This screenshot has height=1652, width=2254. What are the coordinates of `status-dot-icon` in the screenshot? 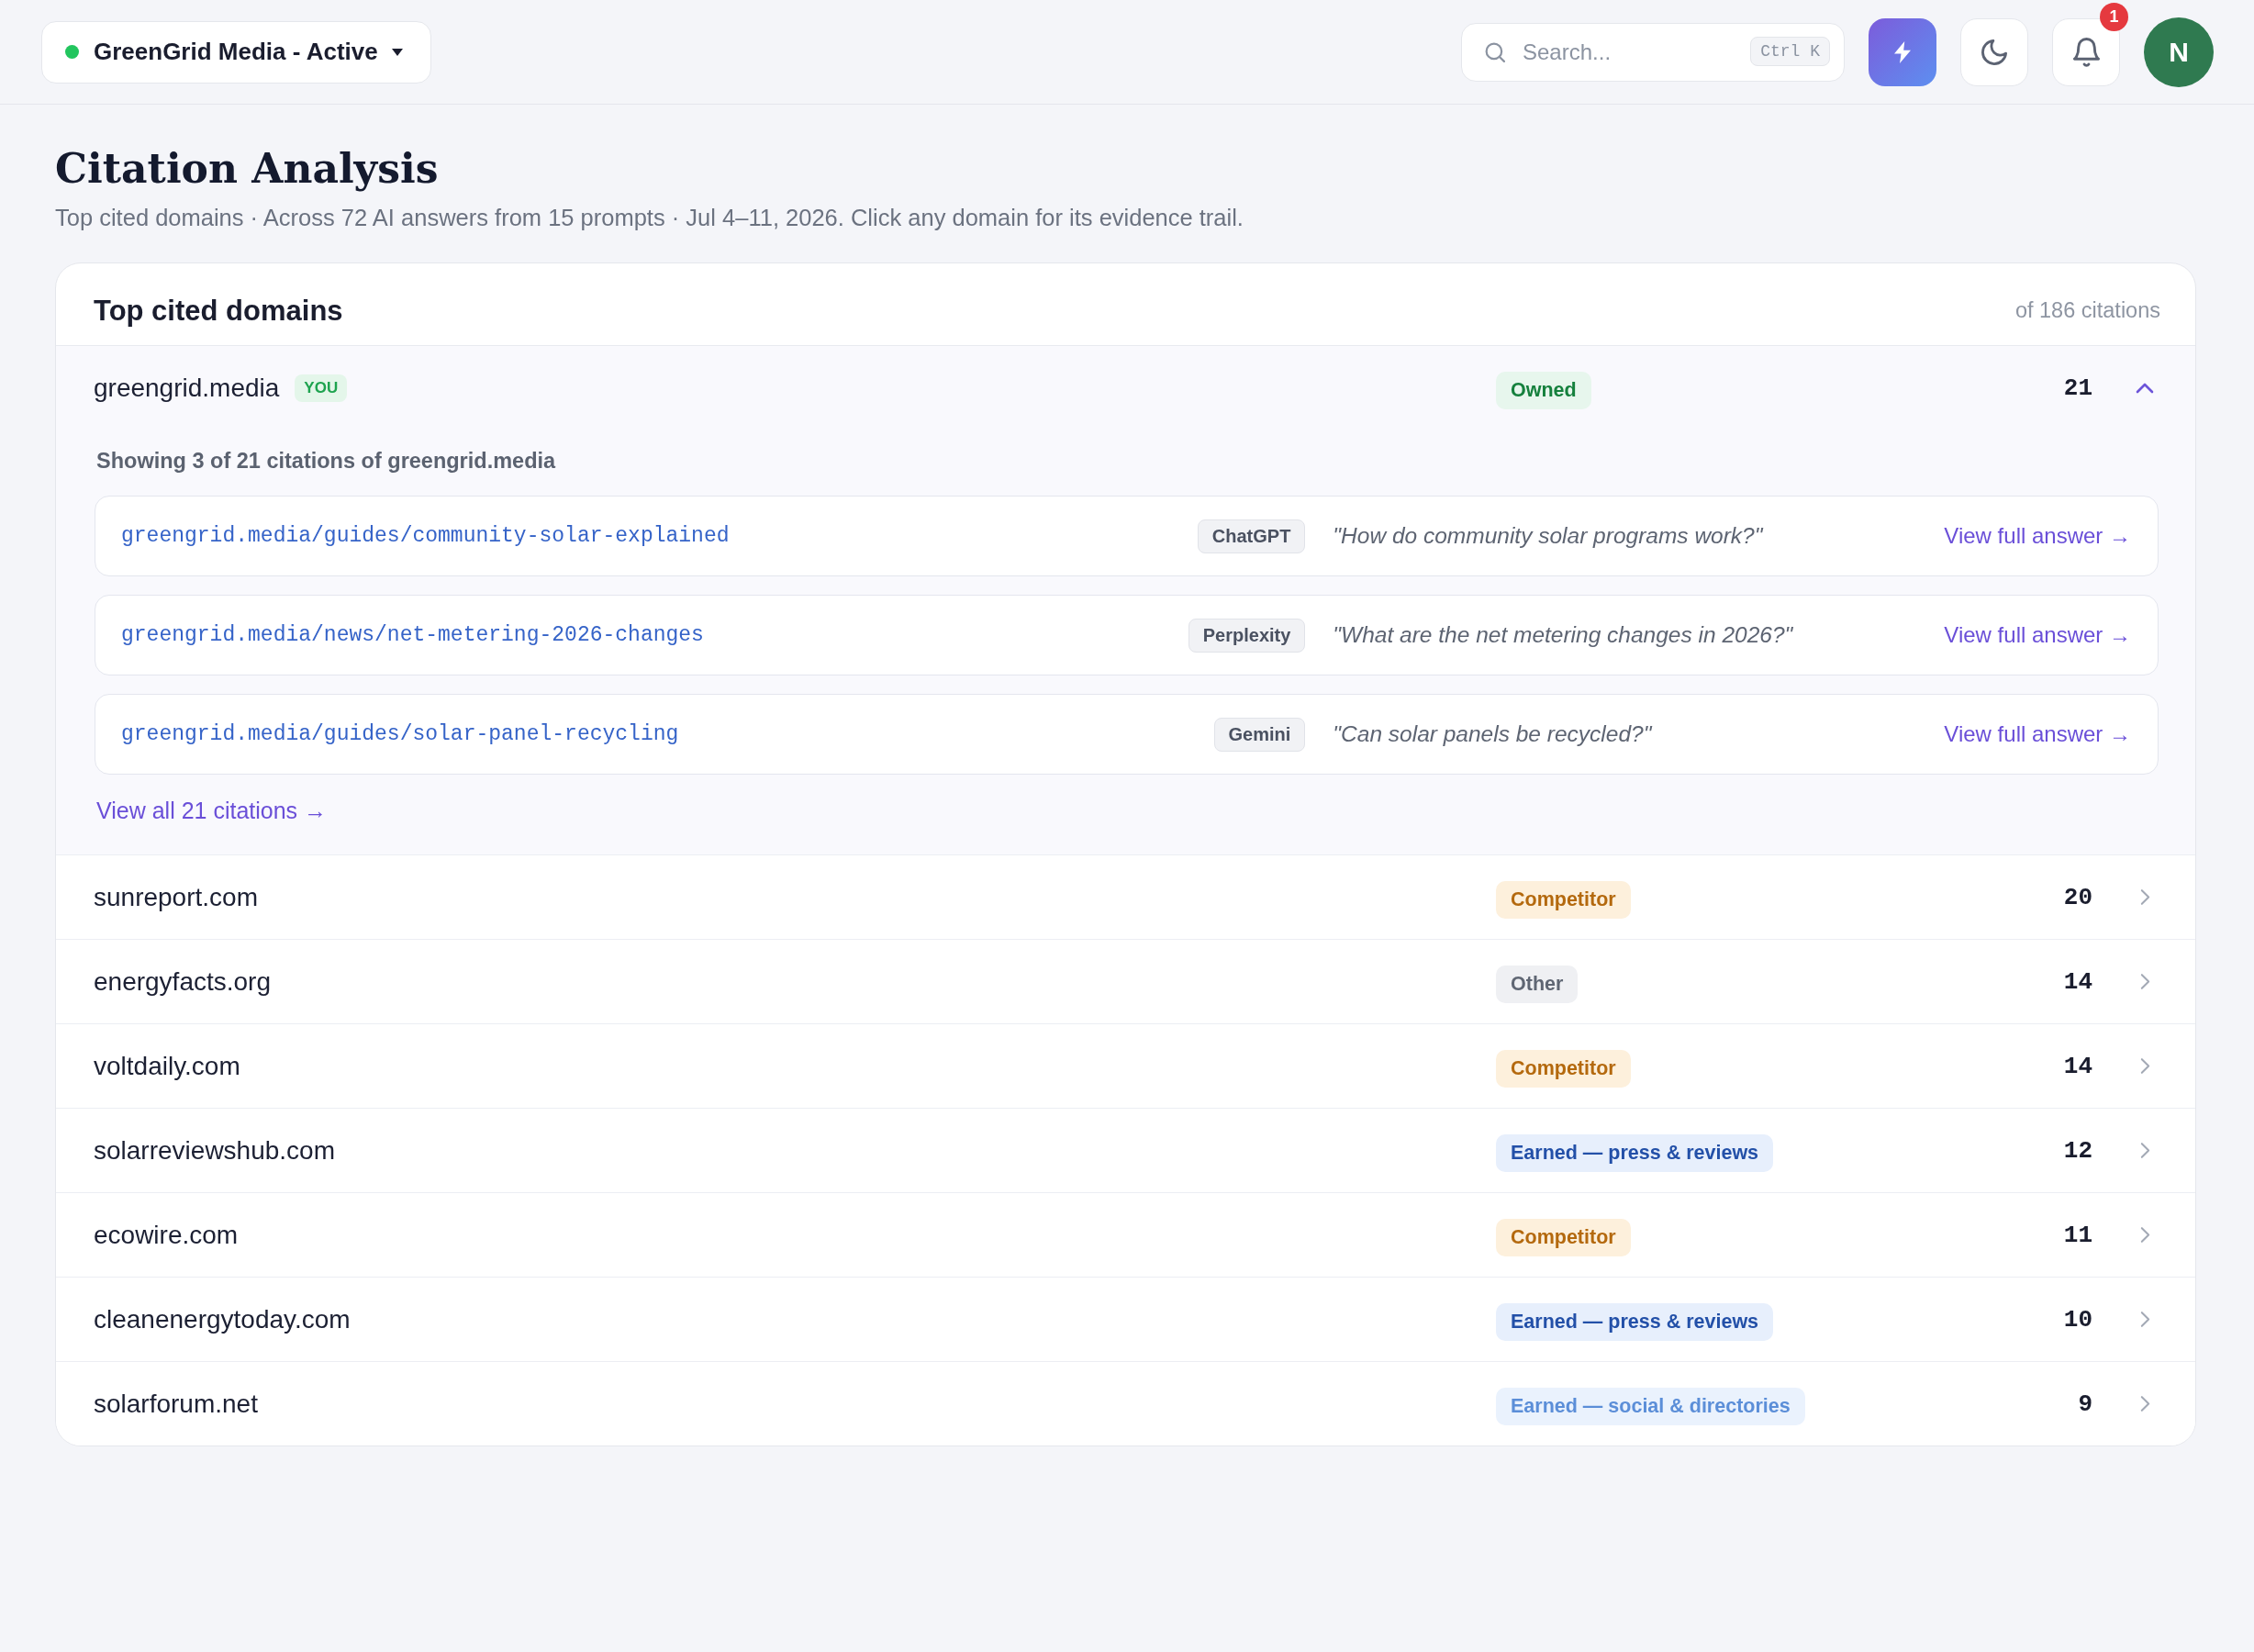 It's located at (72, 52).